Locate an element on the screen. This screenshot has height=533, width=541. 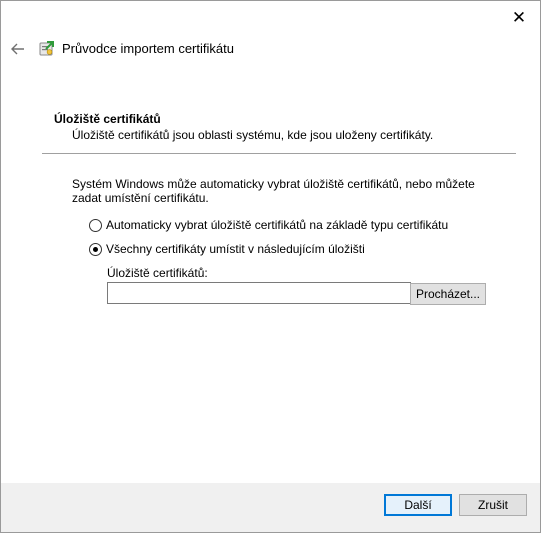
store-input is located at coordinates (259, 293).